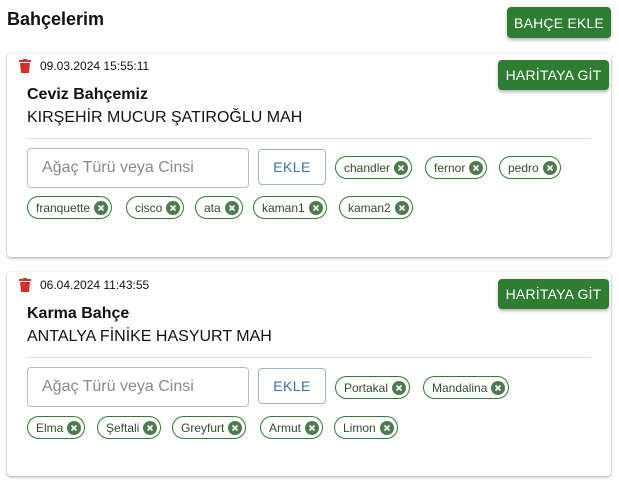 This screenshot has width=619, height=487. Describe the element at coordinates (95, 285) in the screenshot. I see `created-date: 06.04.2024 11:43:55` at that location.